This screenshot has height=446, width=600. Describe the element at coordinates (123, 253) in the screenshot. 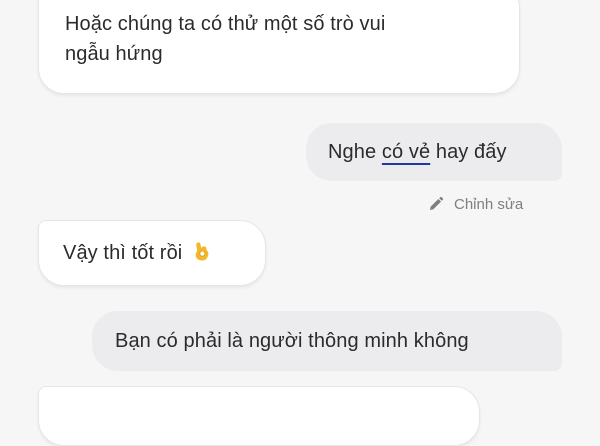

I see `message-text: Vậy thì tốt rồi` at that location.